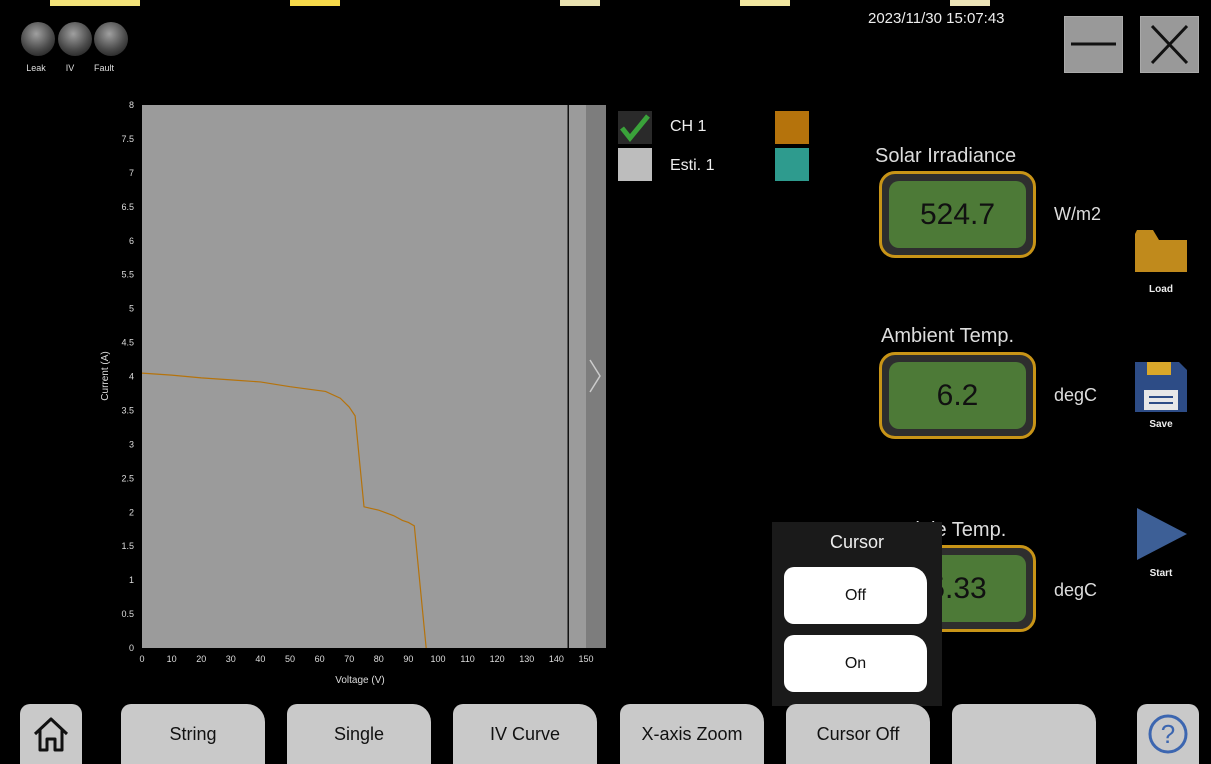  I want to click on legend-ch1-label: CH 1, so click(688, 126).